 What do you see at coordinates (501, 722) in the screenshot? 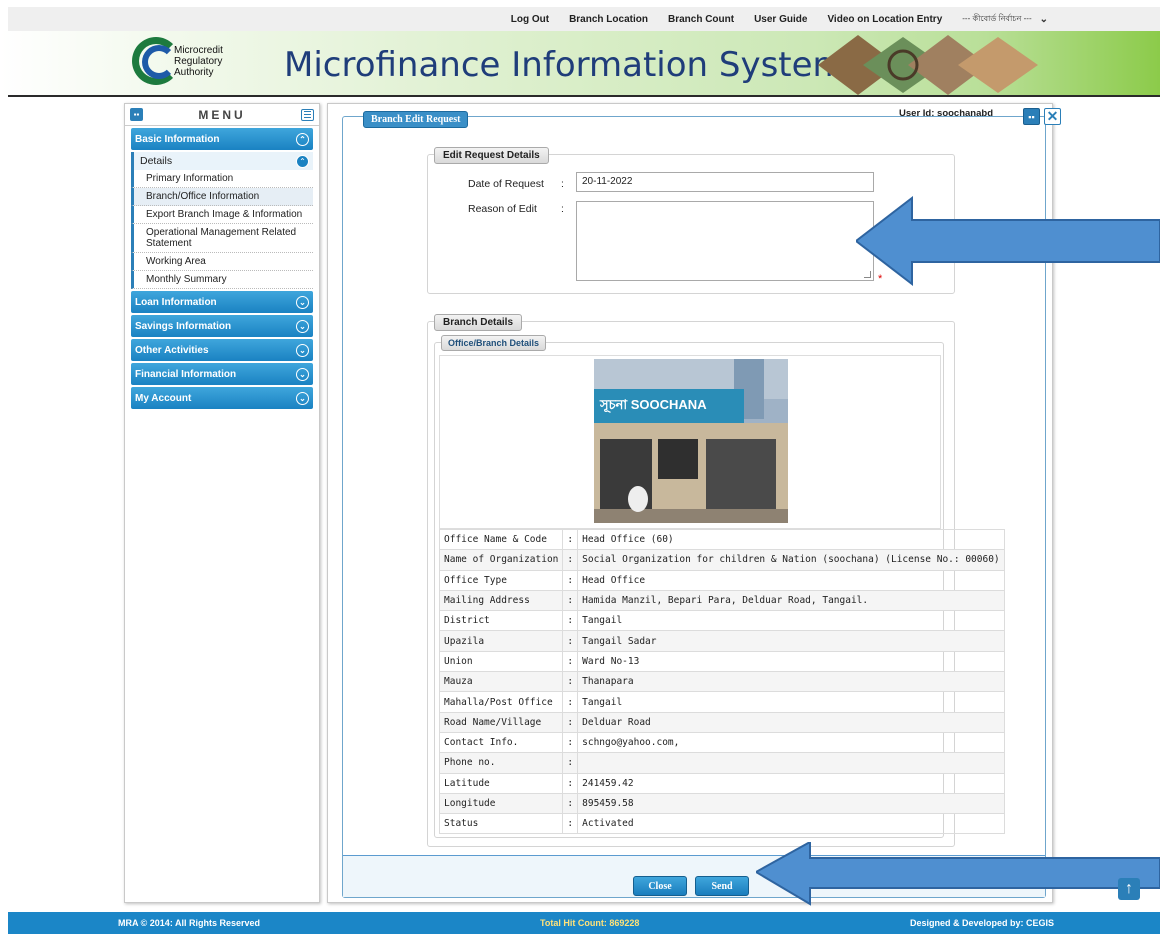
I see `row-label: Road Name/Village` at bounding box center [501, 722].